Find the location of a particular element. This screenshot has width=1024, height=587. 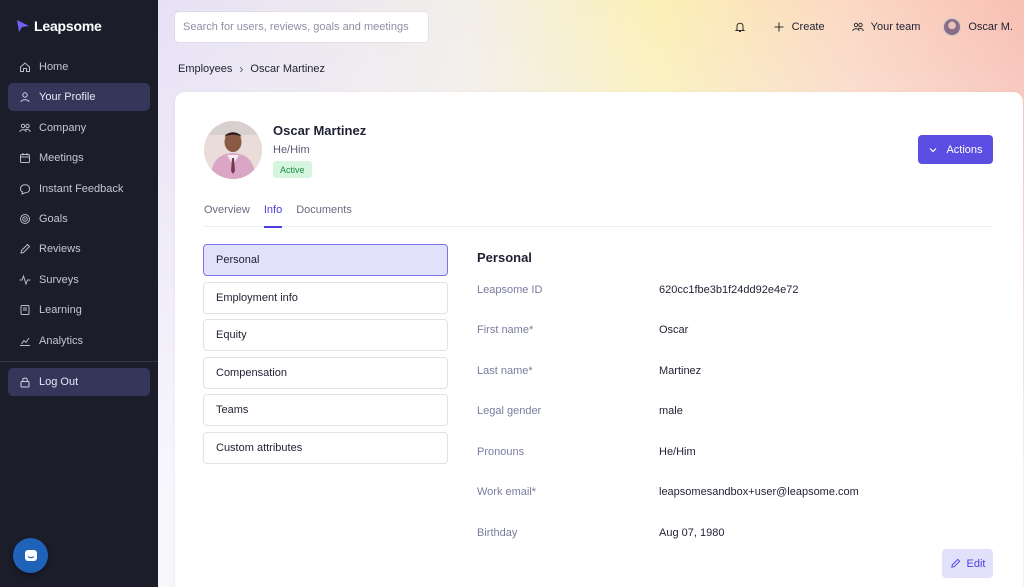

tab-overview: Overview is located at coordinates (227, 215).